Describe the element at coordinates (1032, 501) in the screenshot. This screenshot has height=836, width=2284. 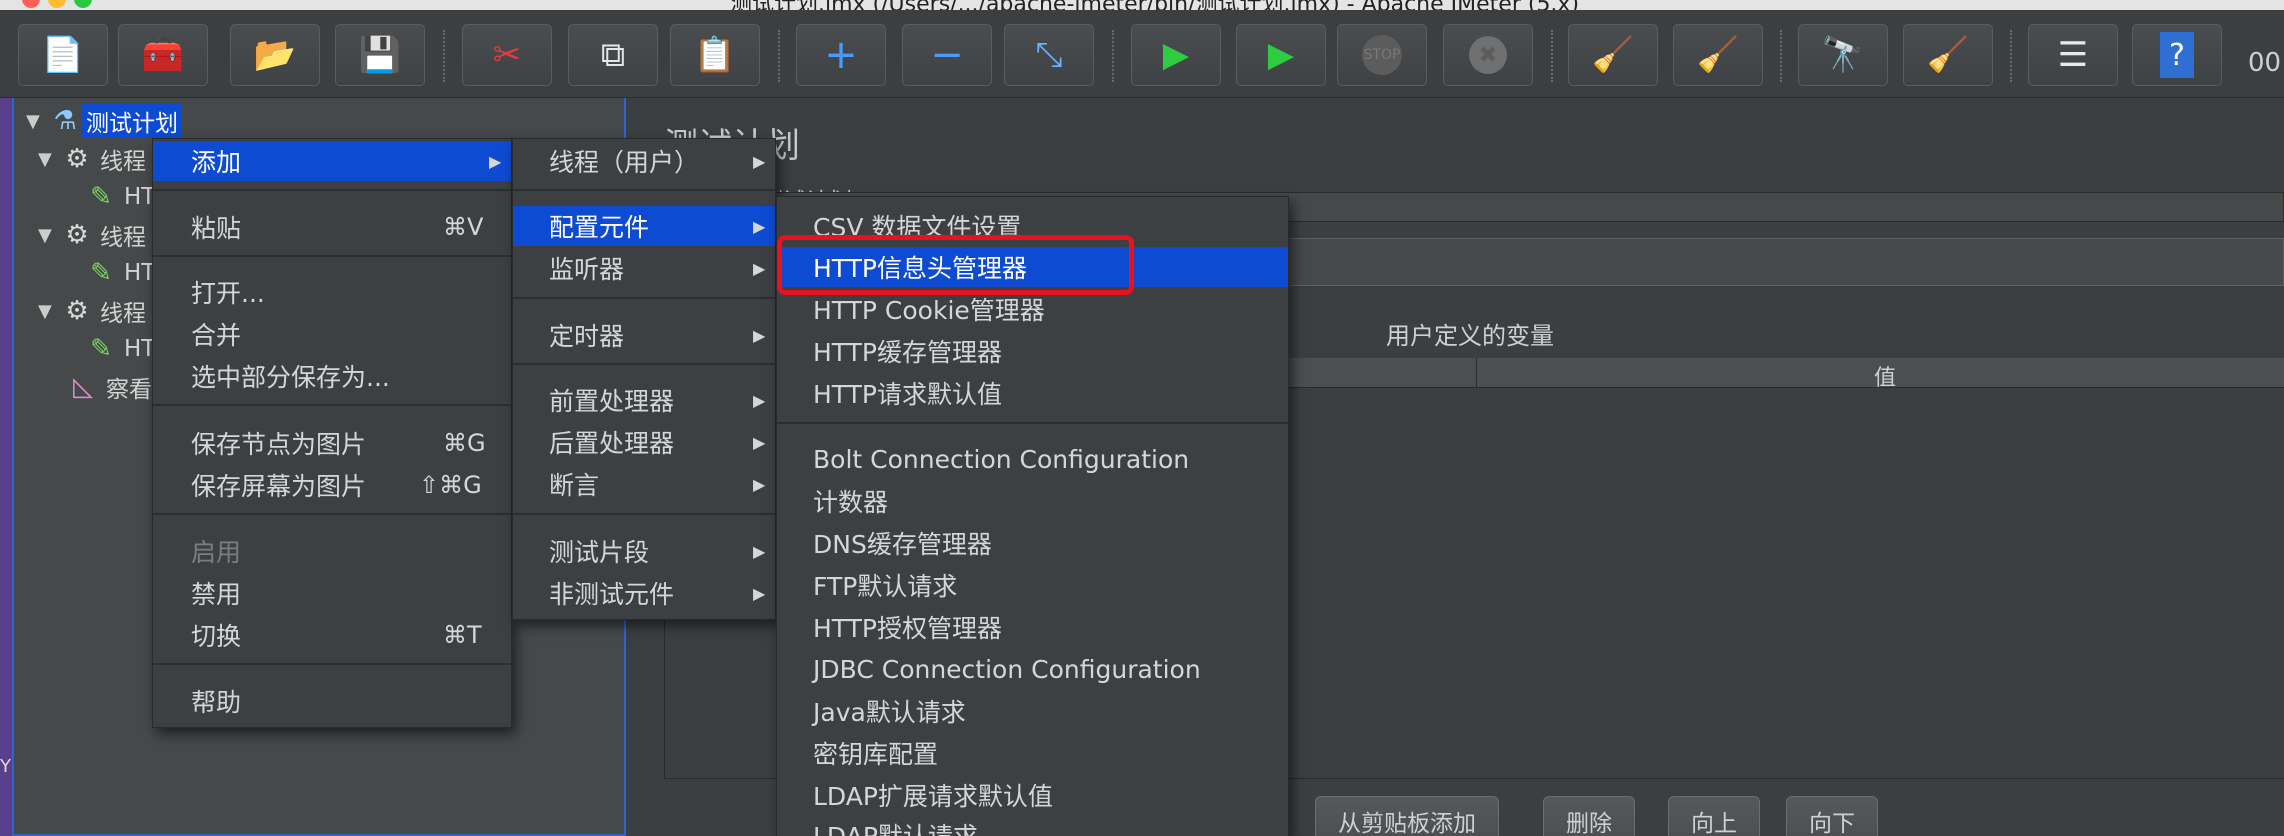
I see `menu-item-counter: 计数器` at that location.